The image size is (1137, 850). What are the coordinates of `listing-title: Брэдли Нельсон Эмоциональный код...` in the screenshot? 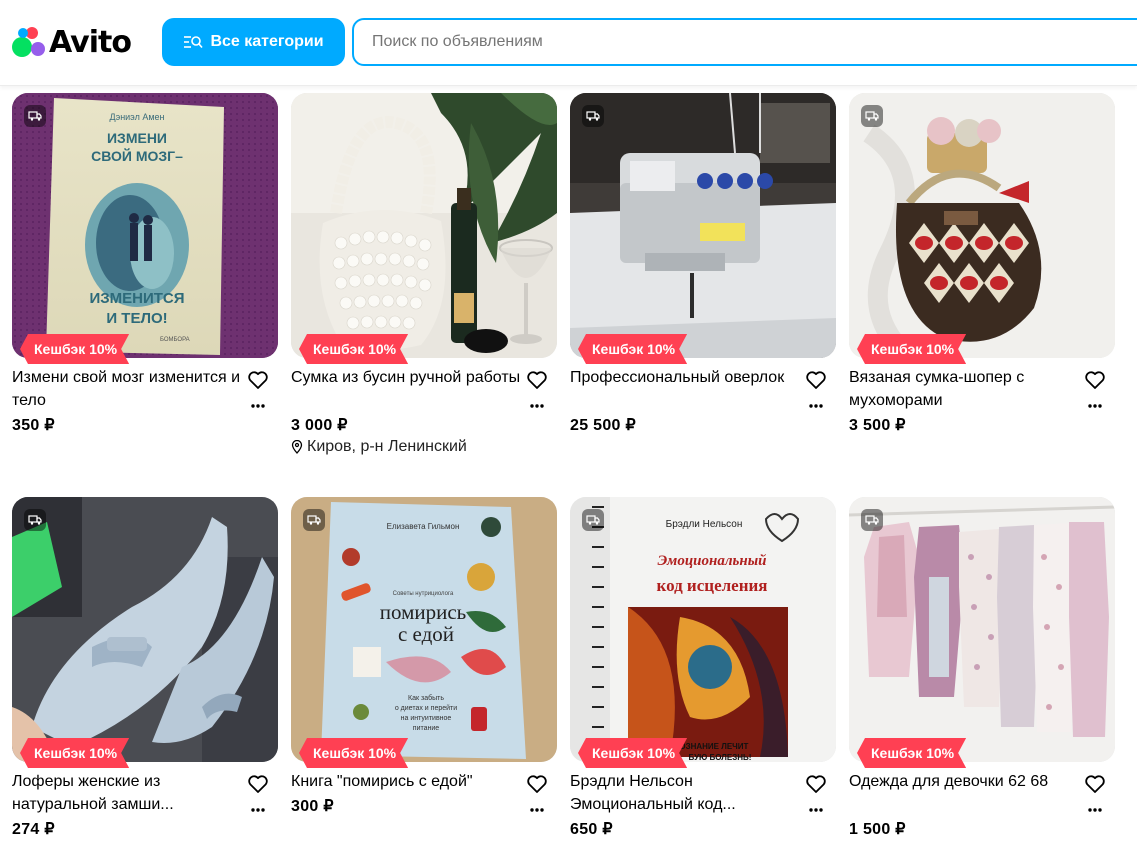 It's located at (685, 793).